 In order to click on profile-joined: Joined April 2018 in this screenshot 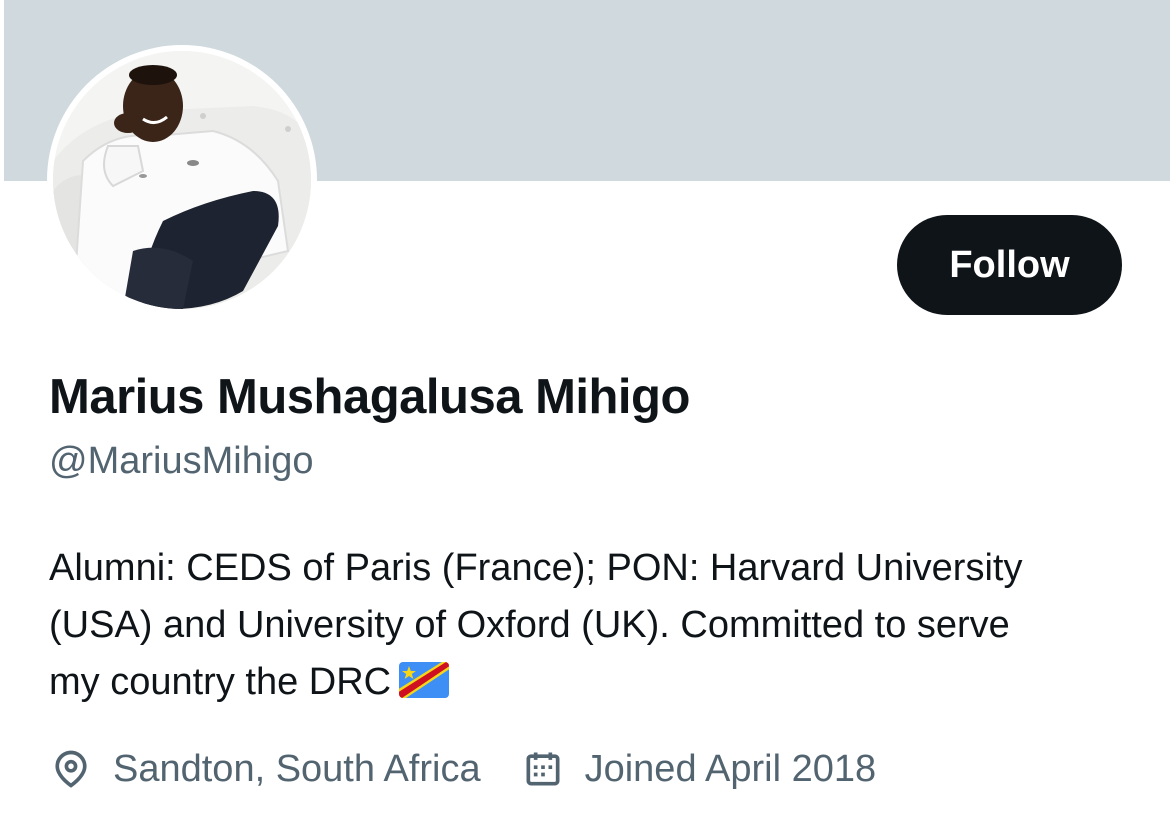, I will do `click(699, 769)`.